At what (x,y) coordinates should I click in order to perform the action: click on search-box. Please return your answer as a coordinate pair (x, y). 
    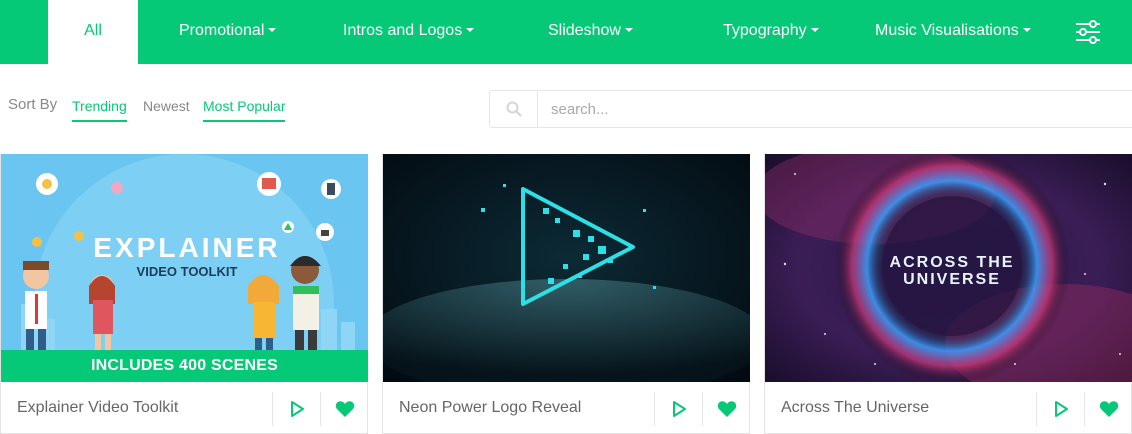
    Looking at the image, I should click on (810, 109).